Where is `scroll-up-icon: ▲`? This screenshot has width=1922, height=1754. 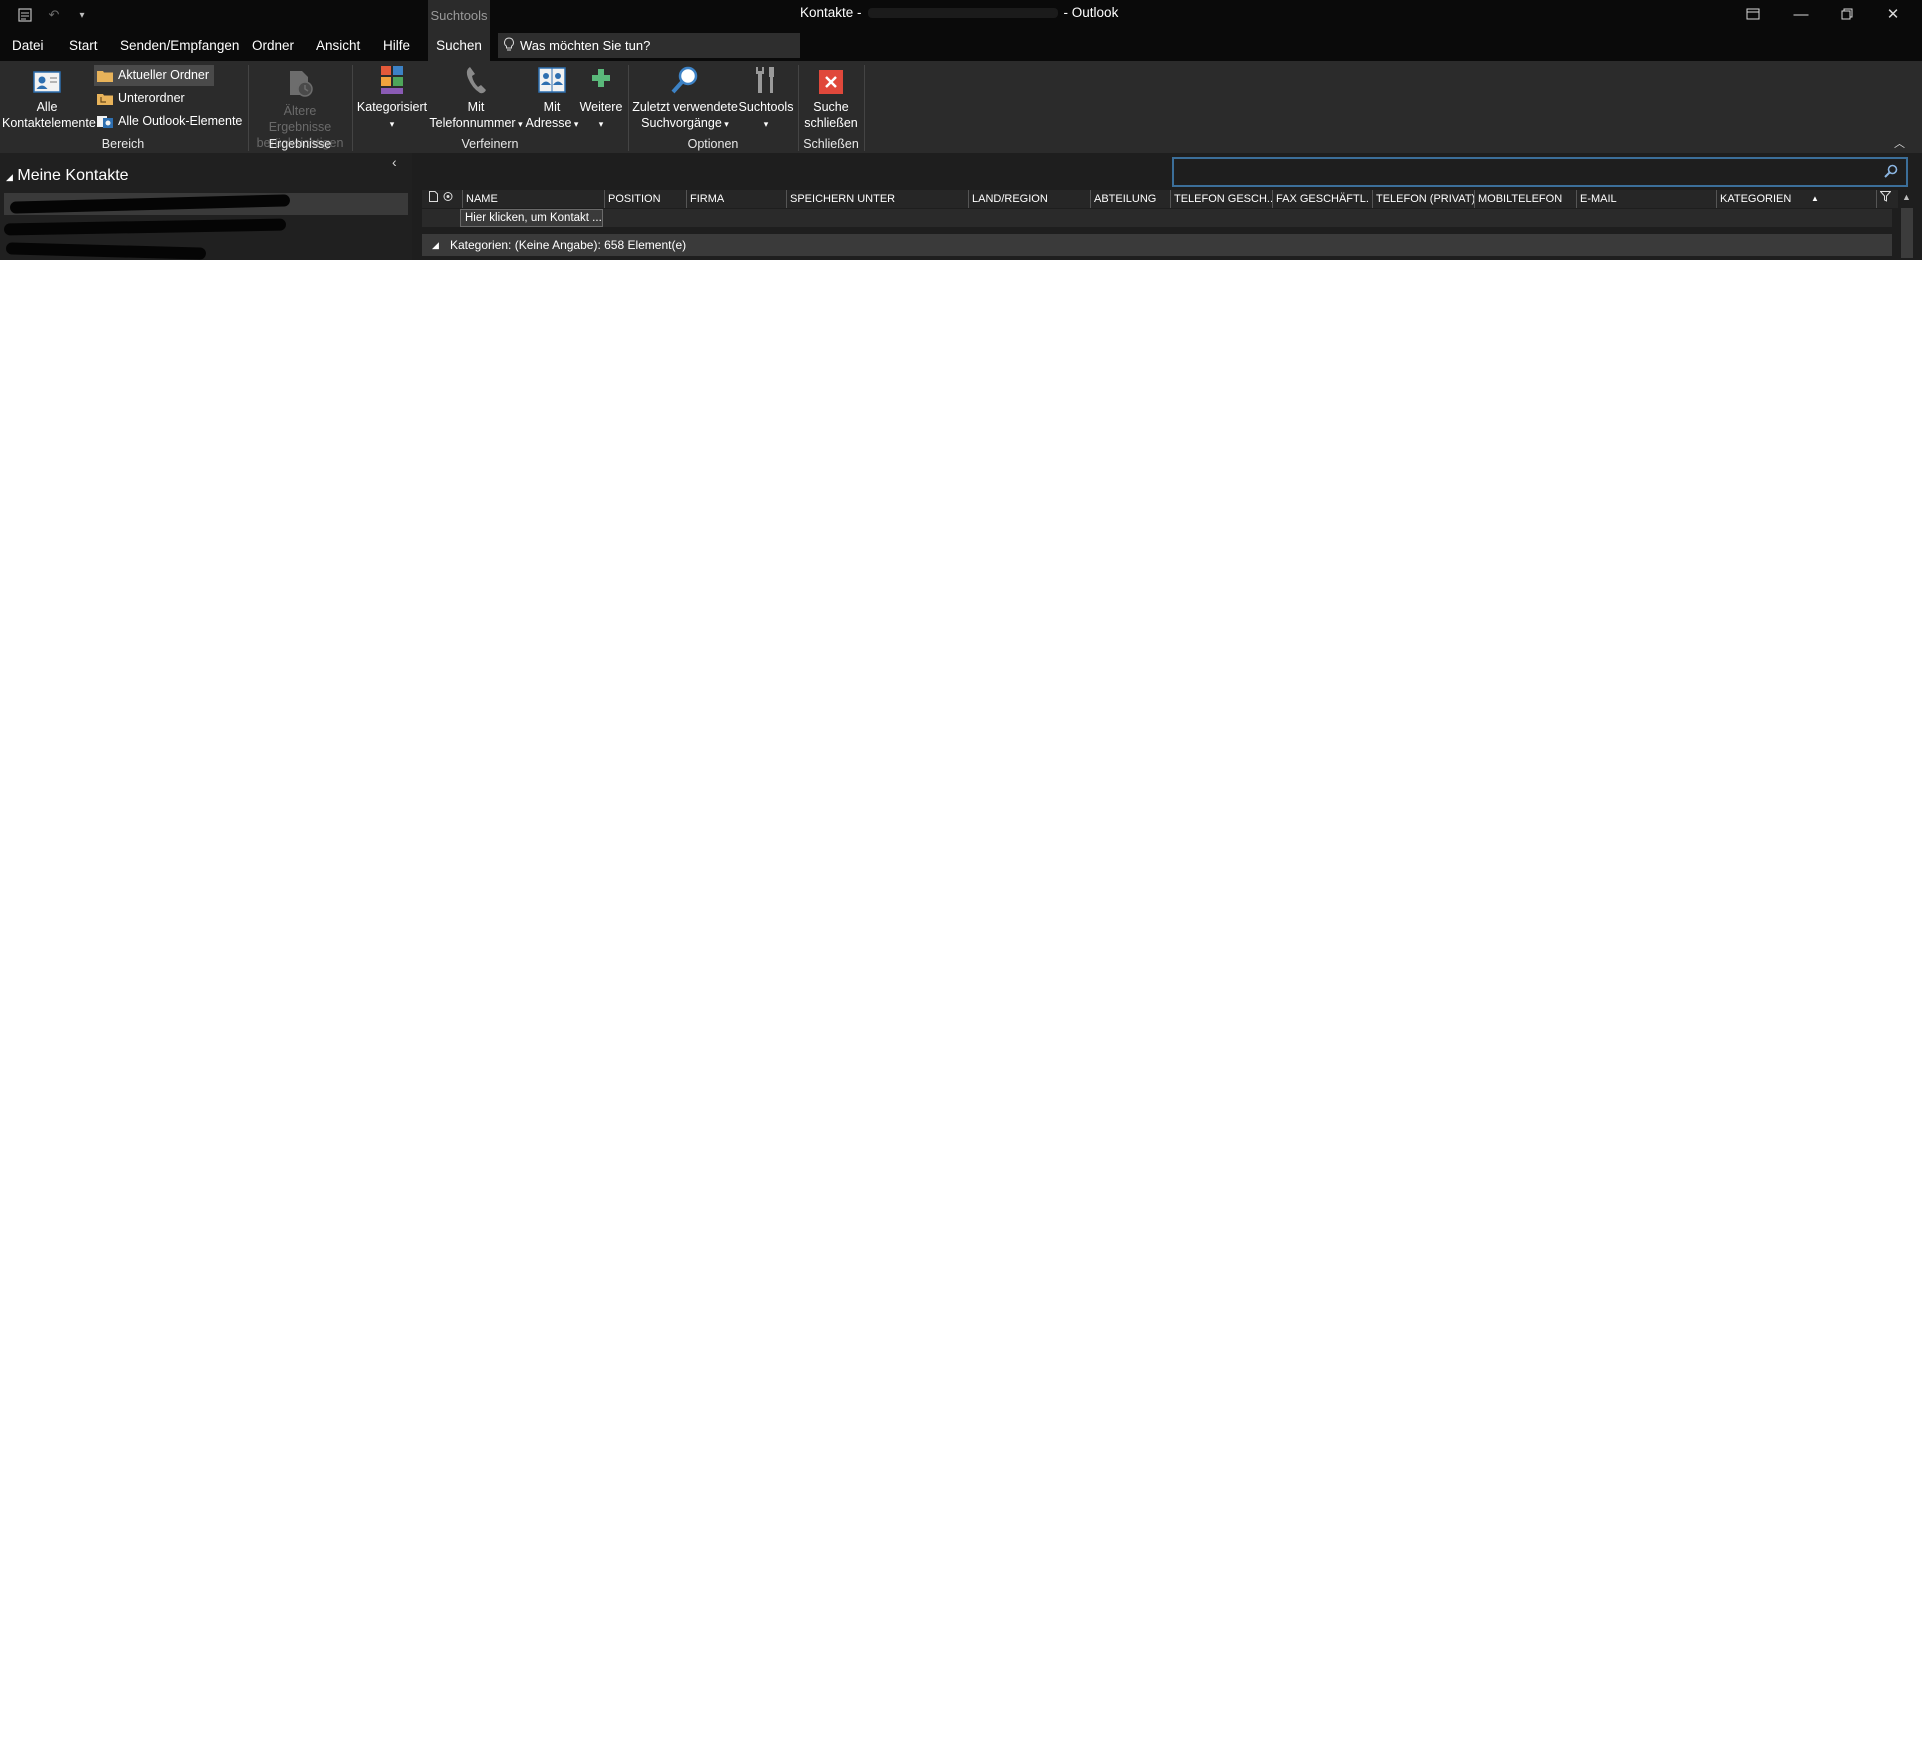
scroll-up-icon: ▲ is located at coordinates (1906, 197).